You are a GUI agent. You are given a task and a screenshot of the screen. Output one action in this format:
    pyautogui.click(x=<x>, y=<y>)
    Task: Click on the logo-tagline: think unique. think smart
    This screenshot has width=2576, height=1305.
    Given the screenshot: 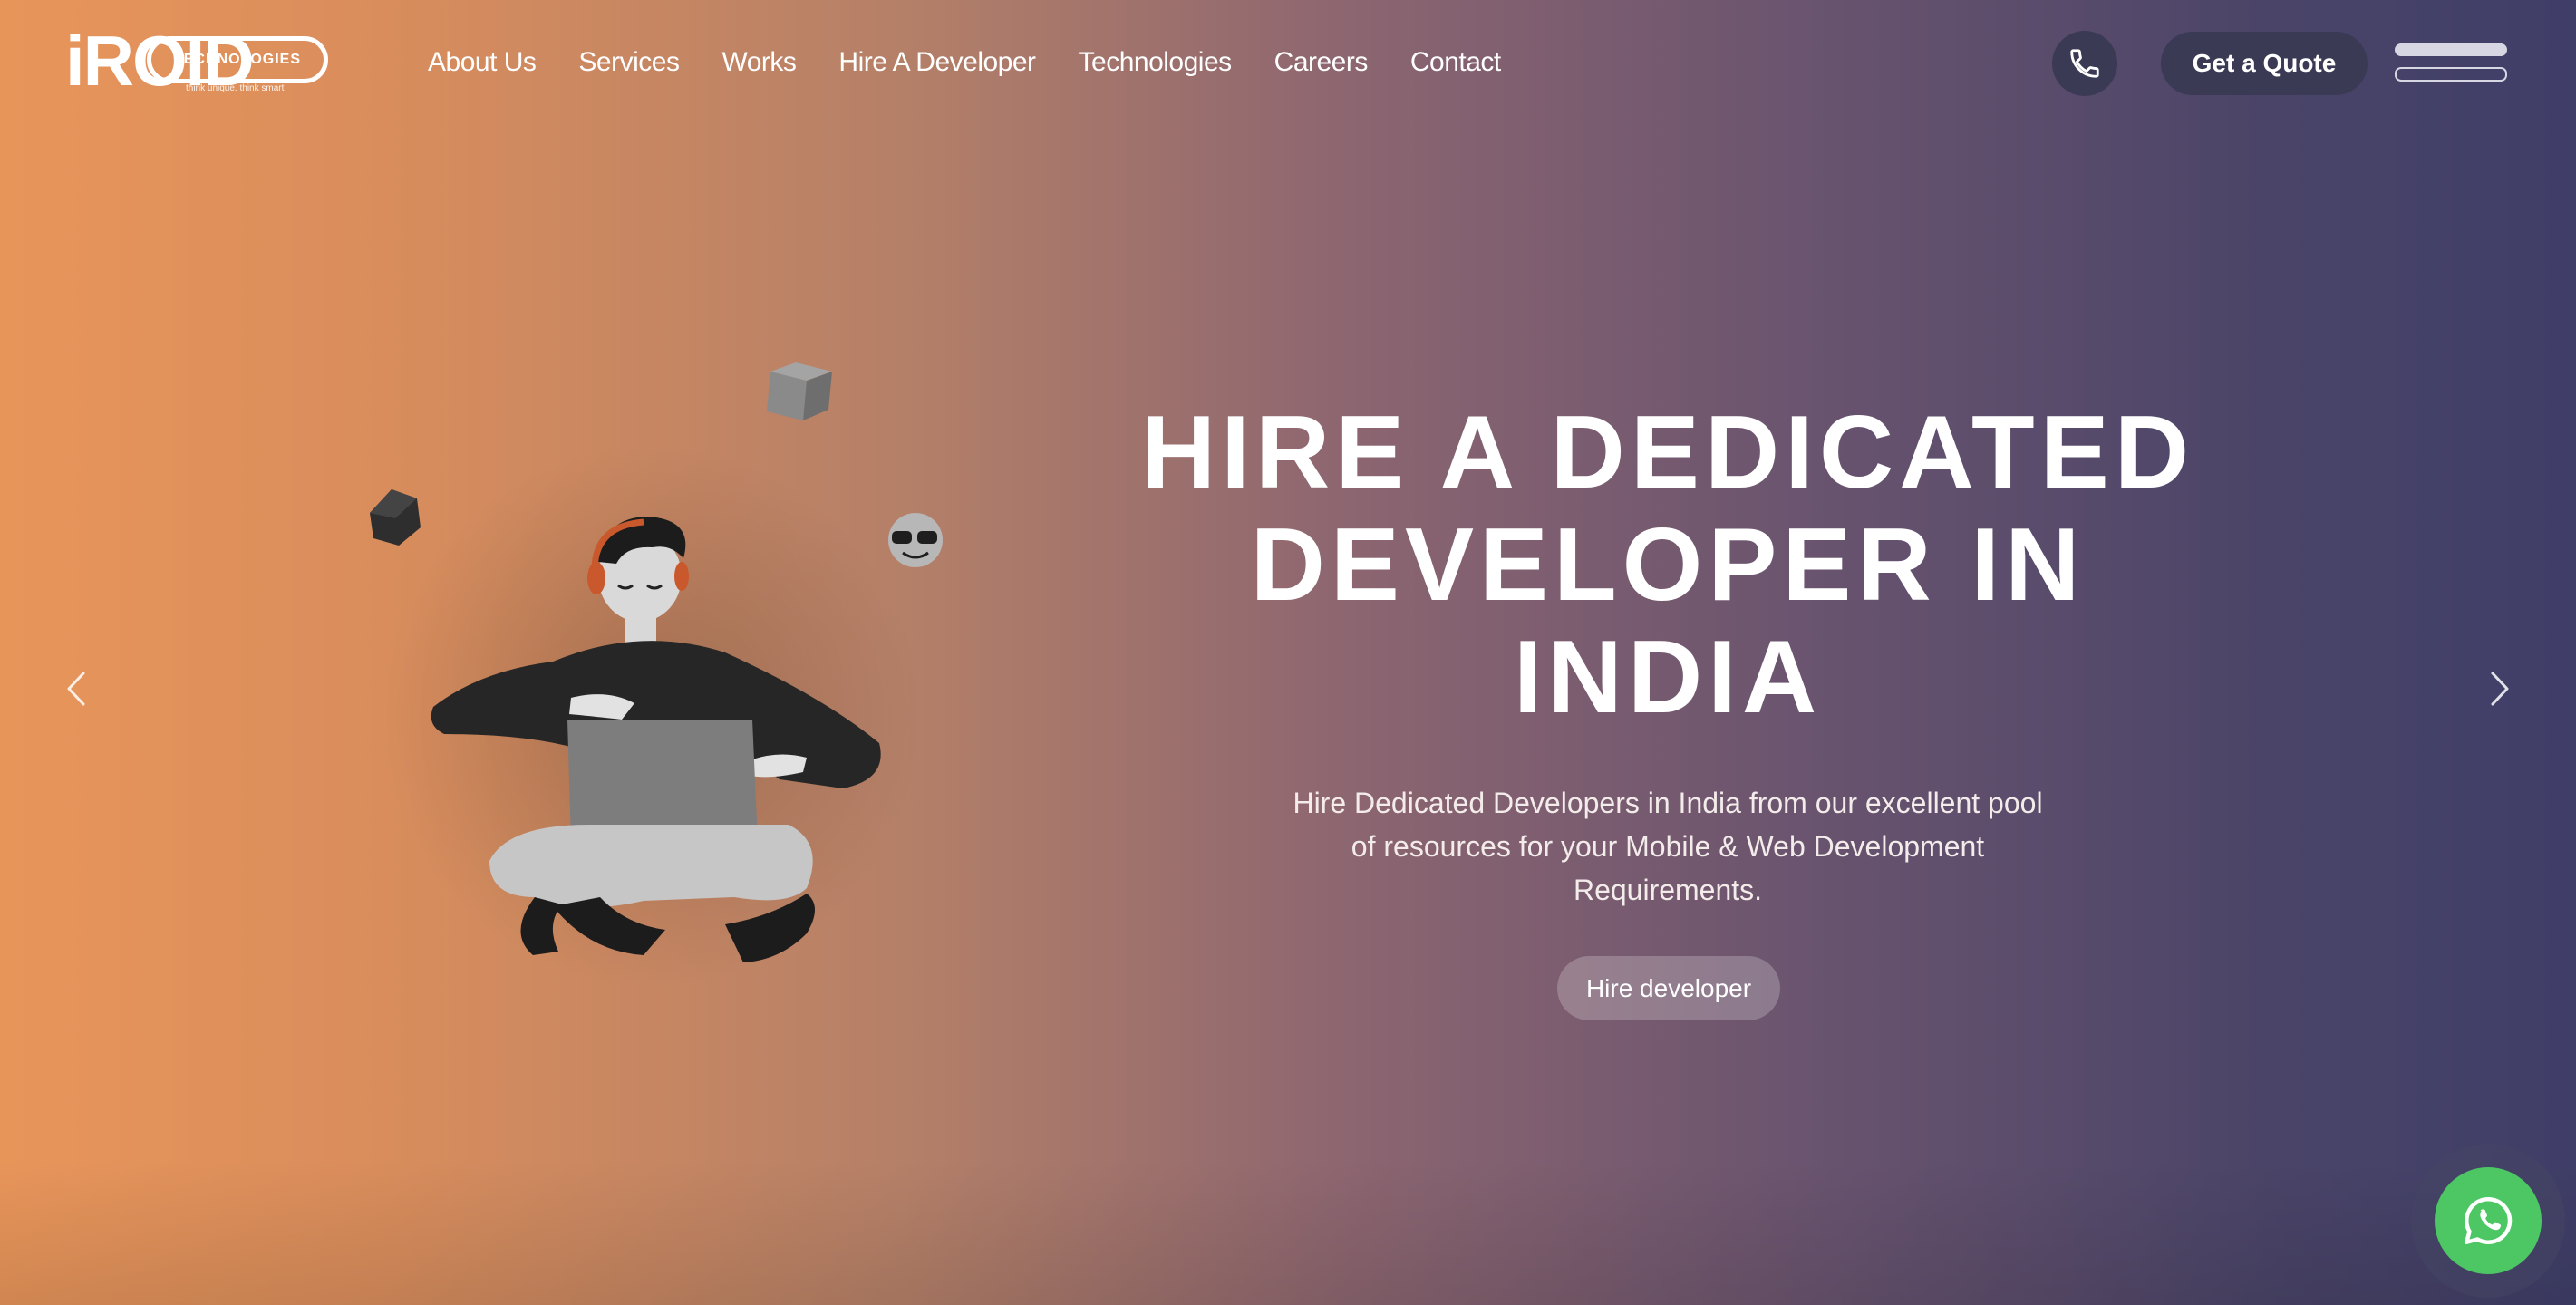 What is the action you would take?
    pyautogui.click(x=235, y=88)
    